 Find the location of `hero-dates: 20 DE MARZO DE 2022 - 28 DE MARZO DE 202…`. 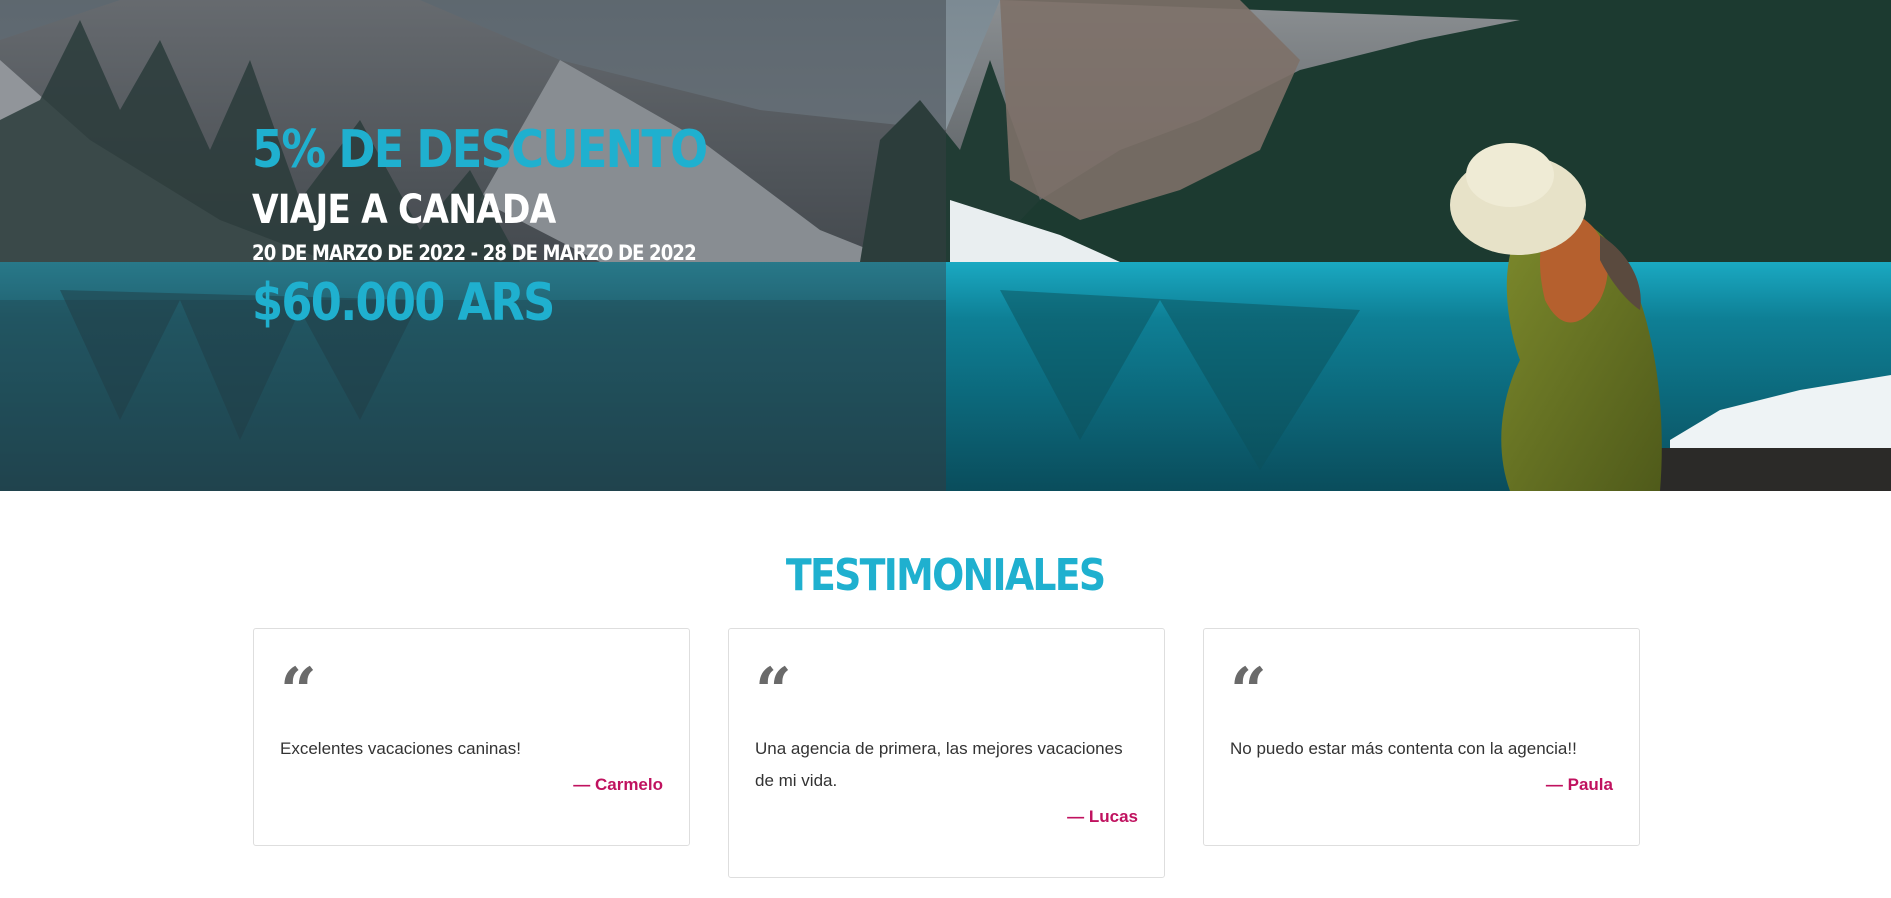

hero-dates: 20 DE MARZO DE 2022 - 28 DE MARZO DE 202… is located at coordinates (474, 253).